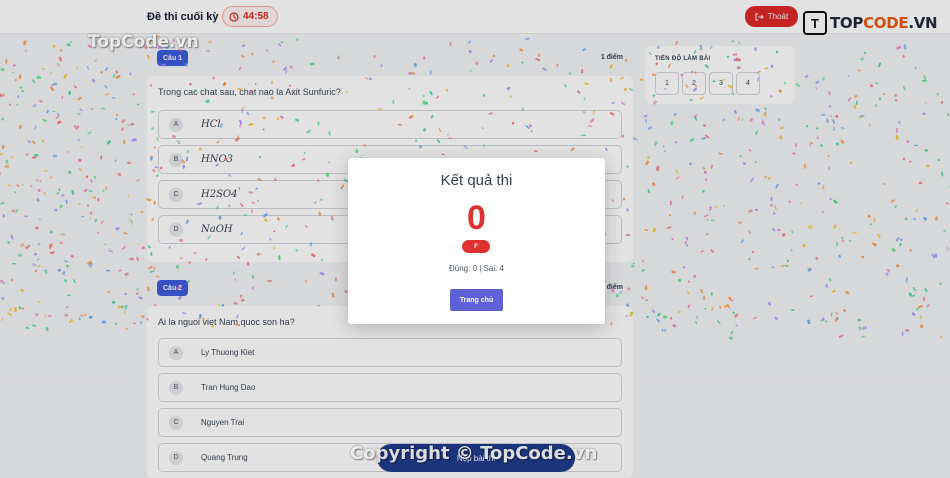  What do you see at coordinates (474, 453) in the screenshot?
I see `watermark-bottom: Copyright © TopCode.vn` at bounding box center [474, 453].